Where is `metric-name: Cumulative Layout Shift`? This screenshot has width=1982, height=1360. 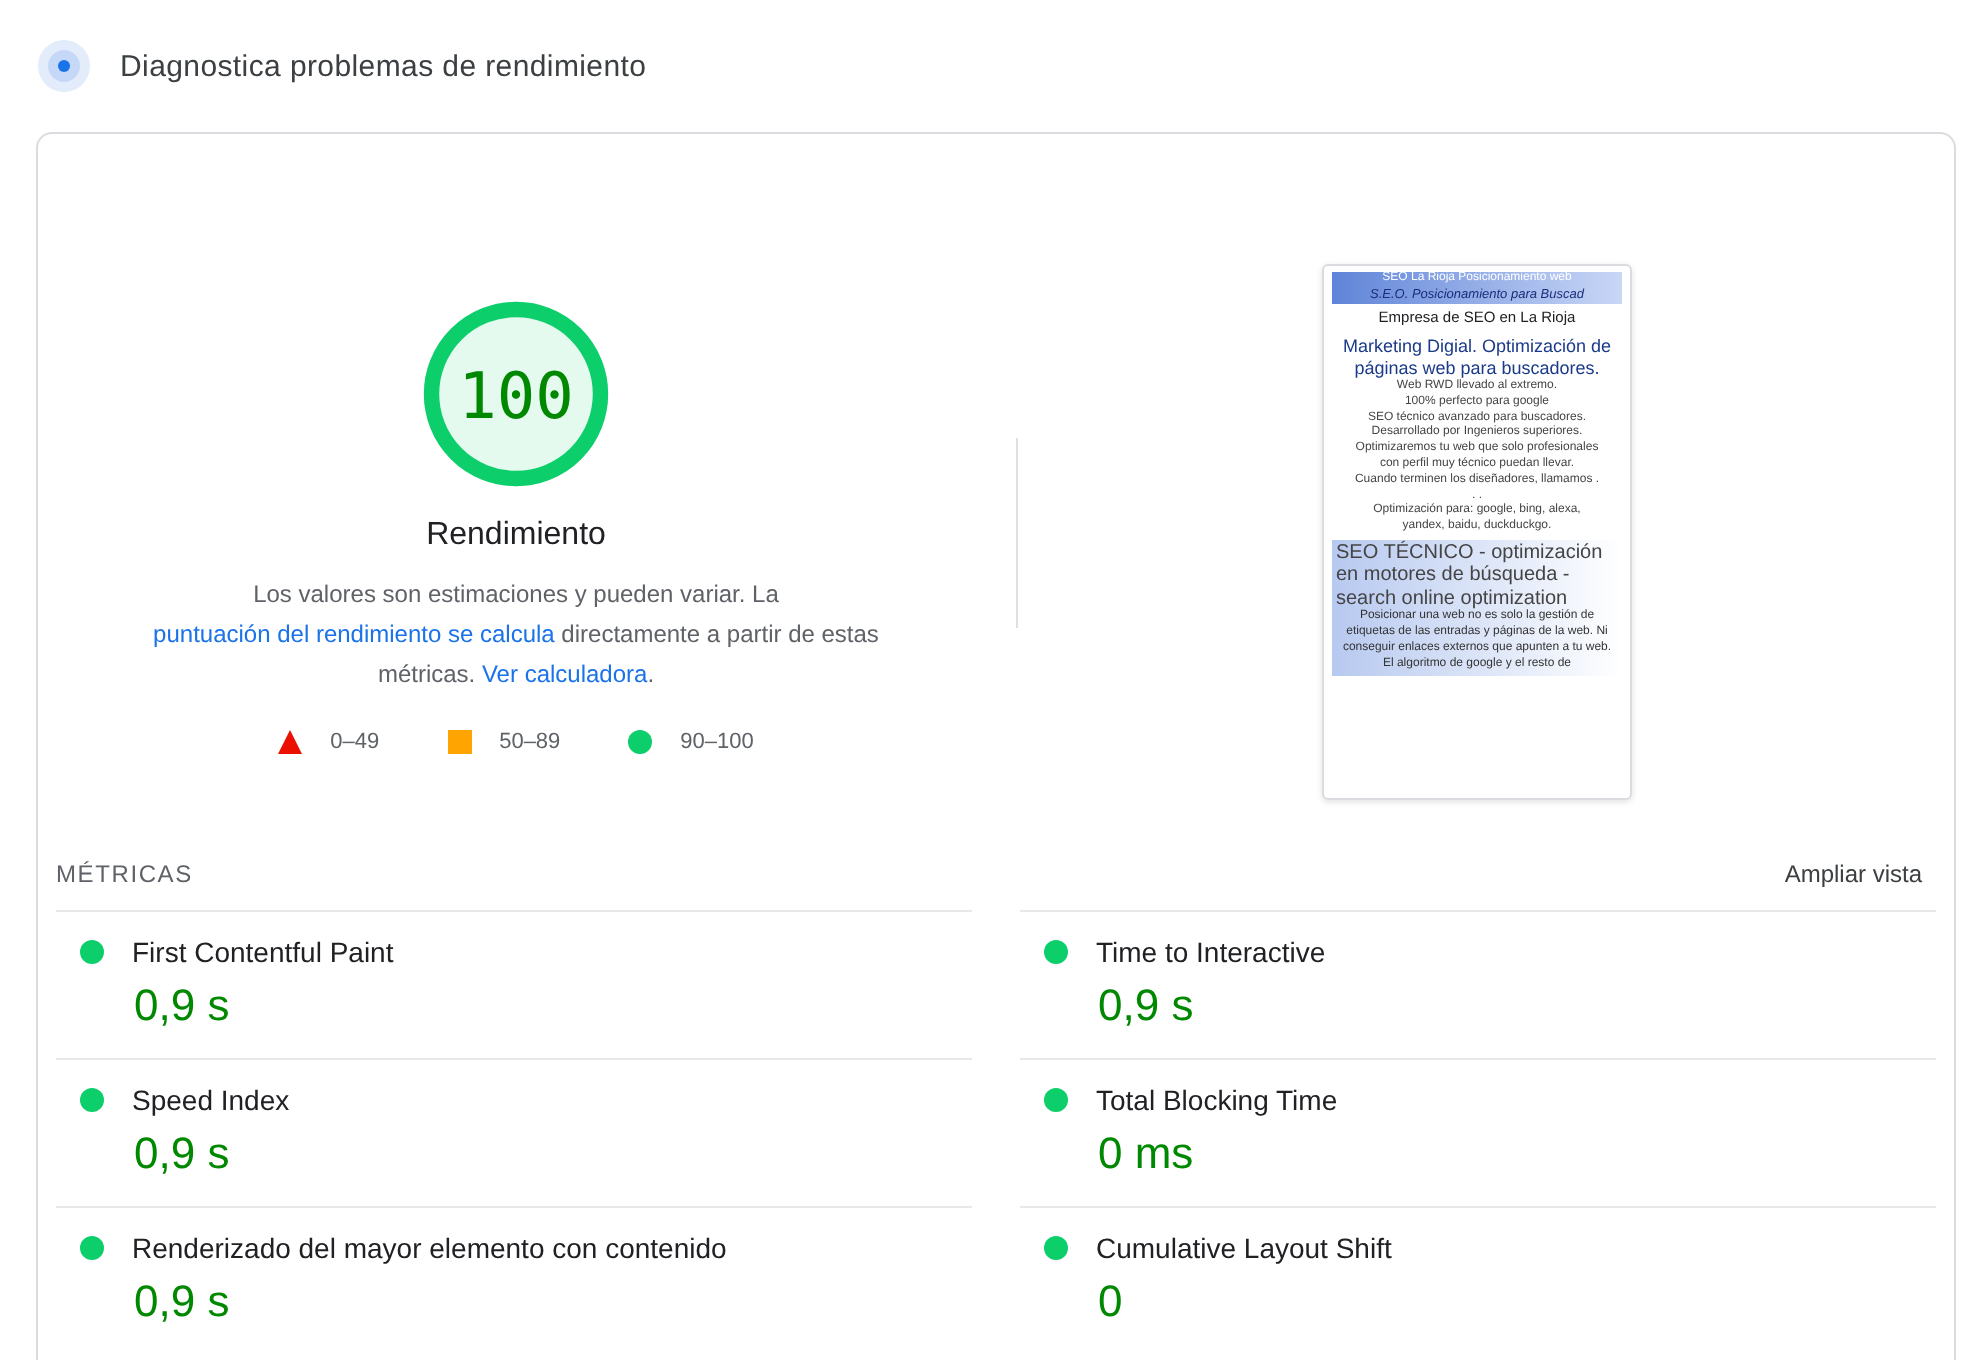 metric-name: Cumulative Layout Shift is located at coordinates (1244, 1248).